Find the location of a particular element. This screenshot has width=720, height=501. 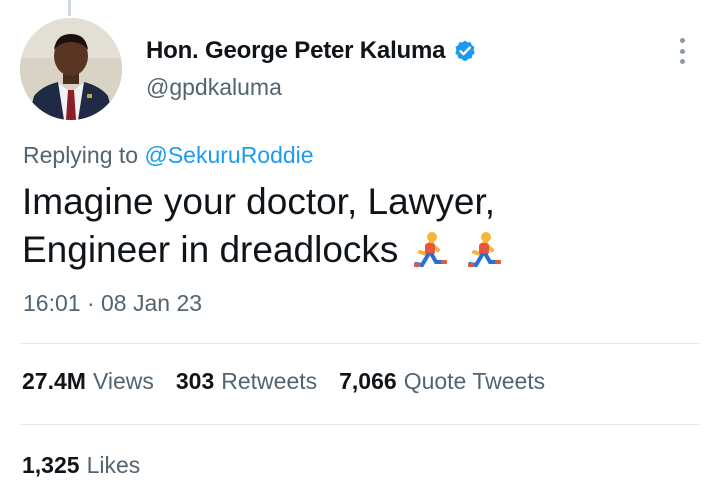

retweets-stat: 303 Retweets is located at coordinates (246, 381).